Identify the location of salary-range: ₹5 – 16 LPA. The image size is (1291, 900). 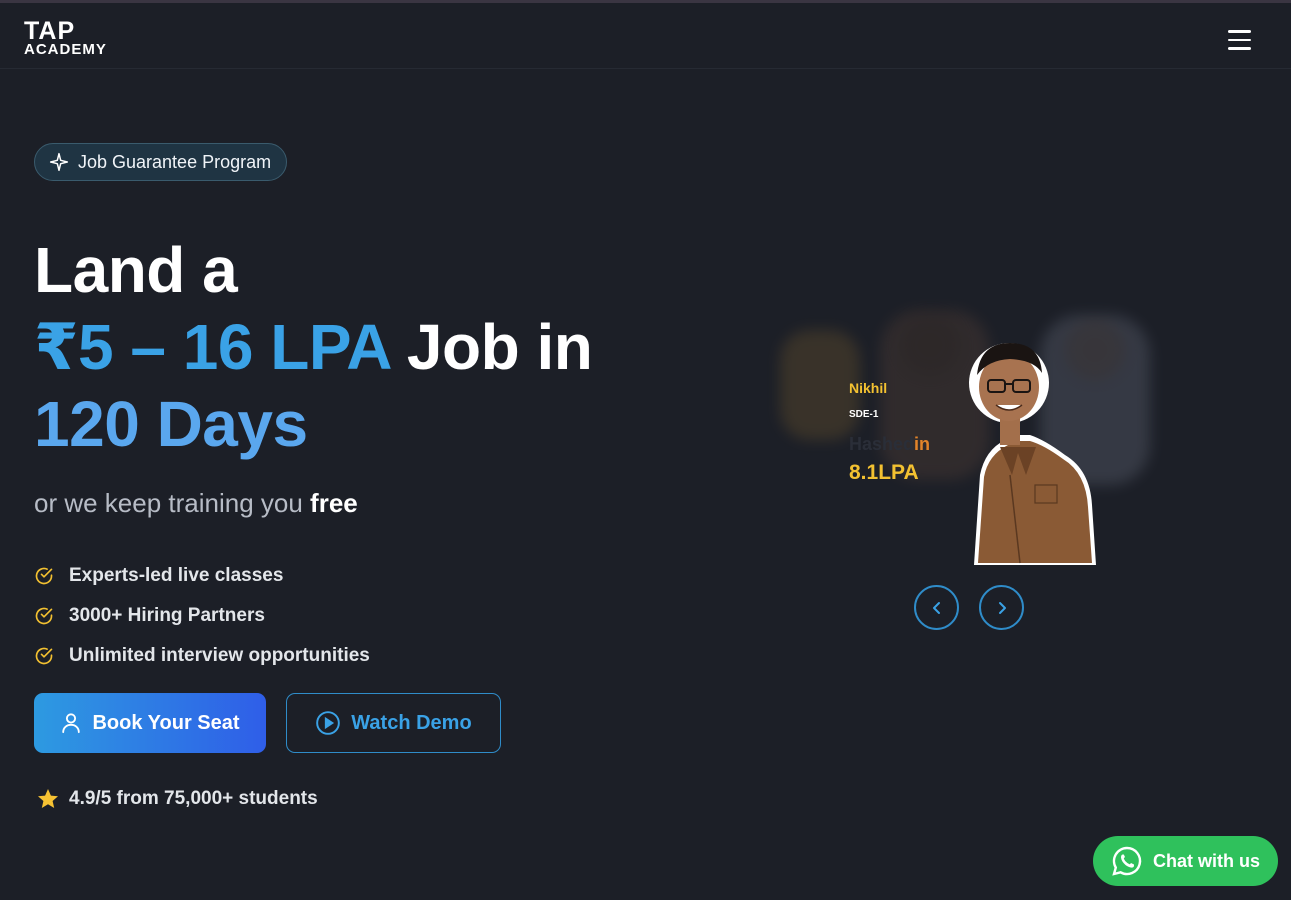
(212, 347).